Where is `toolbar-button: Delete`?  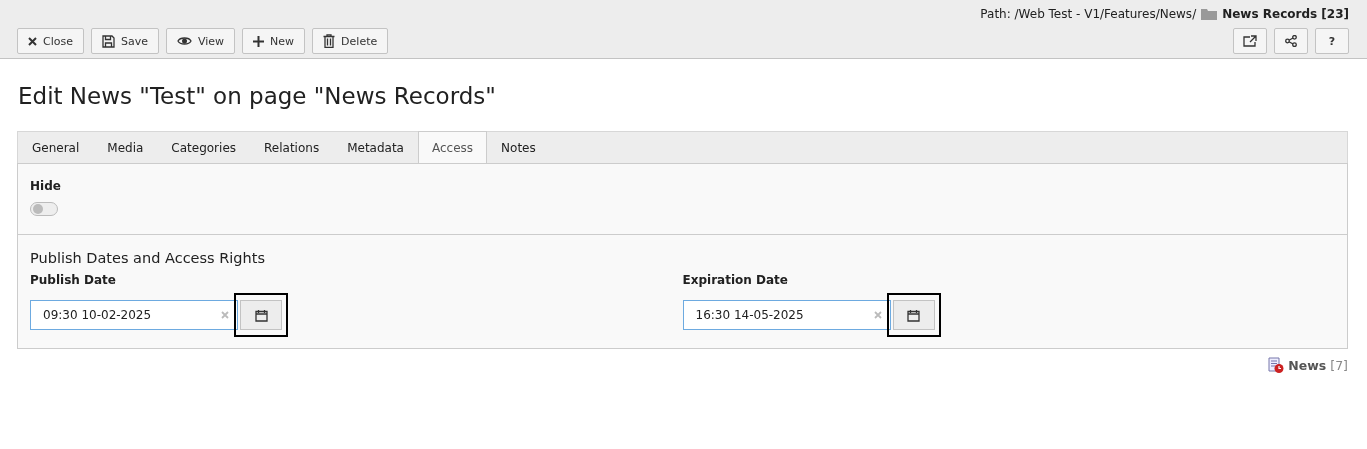
toolbar-button: Delete is located at coordinates (350, 41).